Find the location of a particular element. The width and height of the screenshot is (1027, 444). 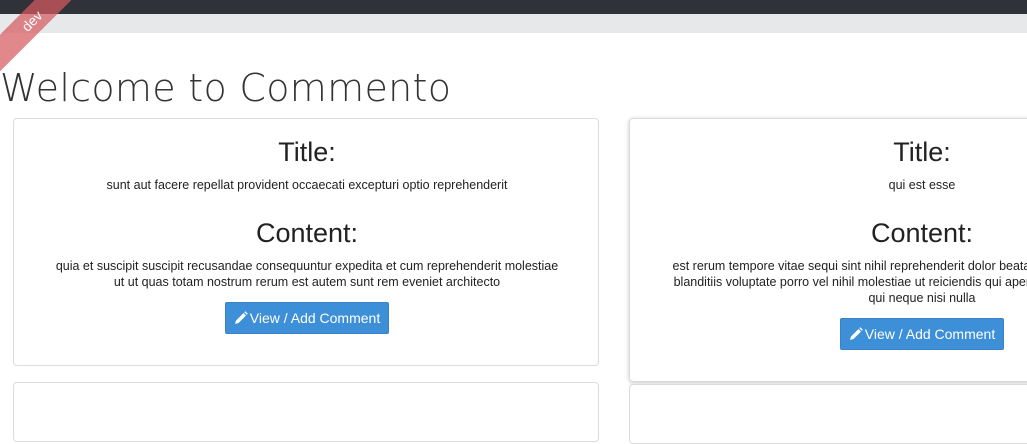

page-title: Welcome to Commento is located at coordinates (226, 88).